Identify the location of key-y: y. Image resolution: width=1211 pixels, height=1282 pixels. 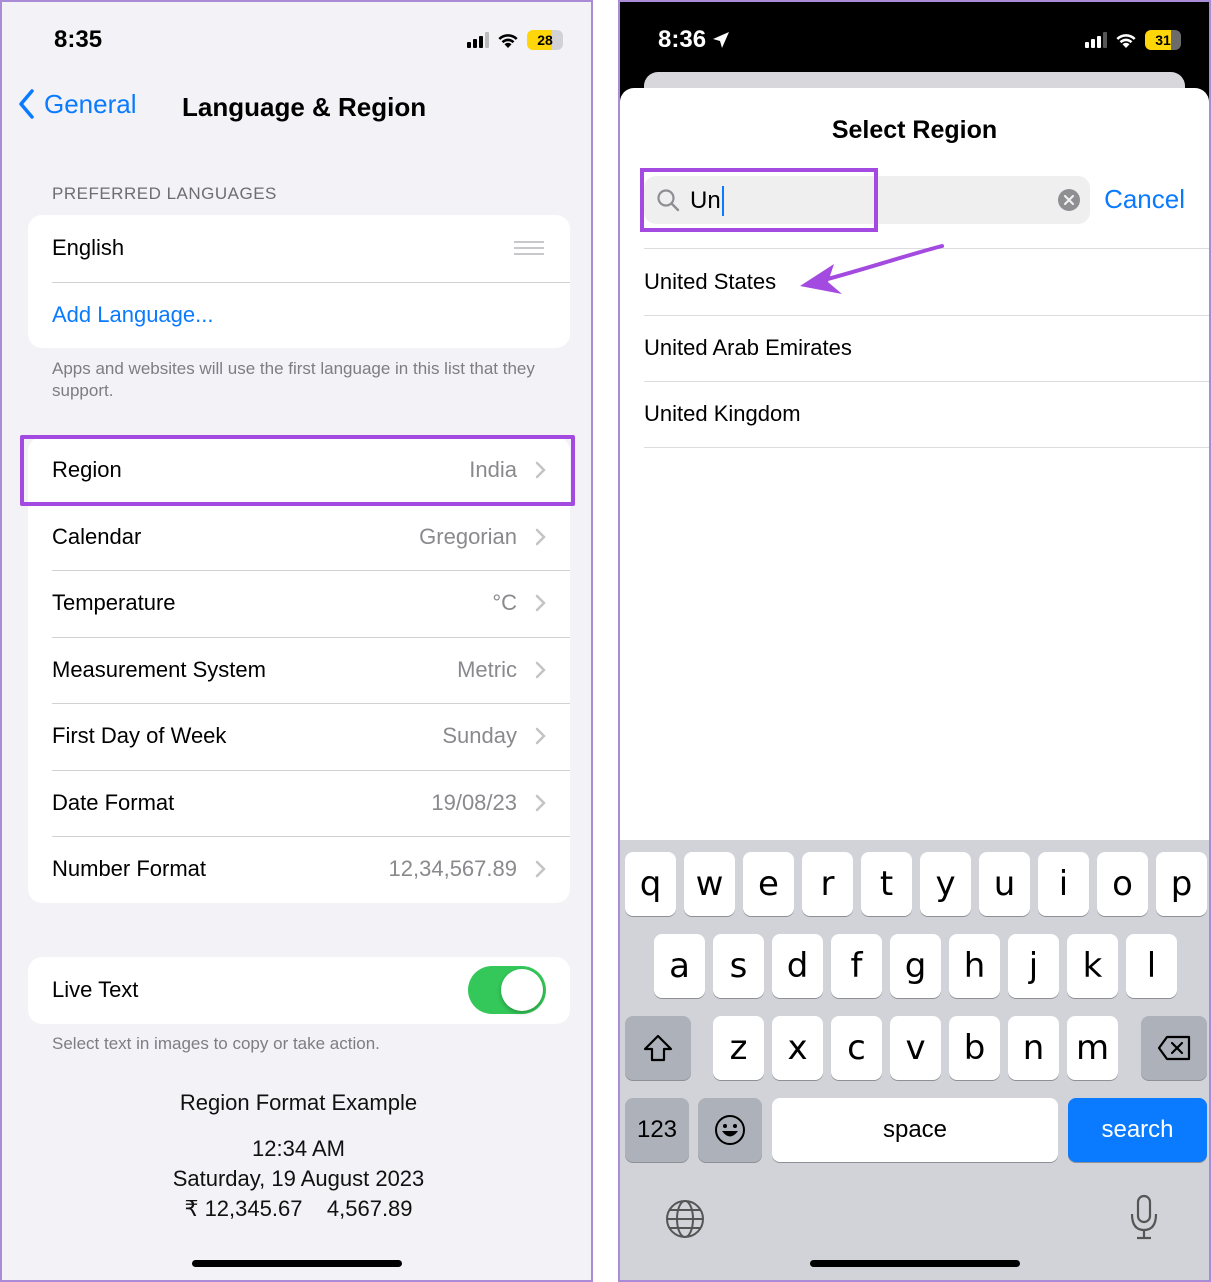
(945, 884).